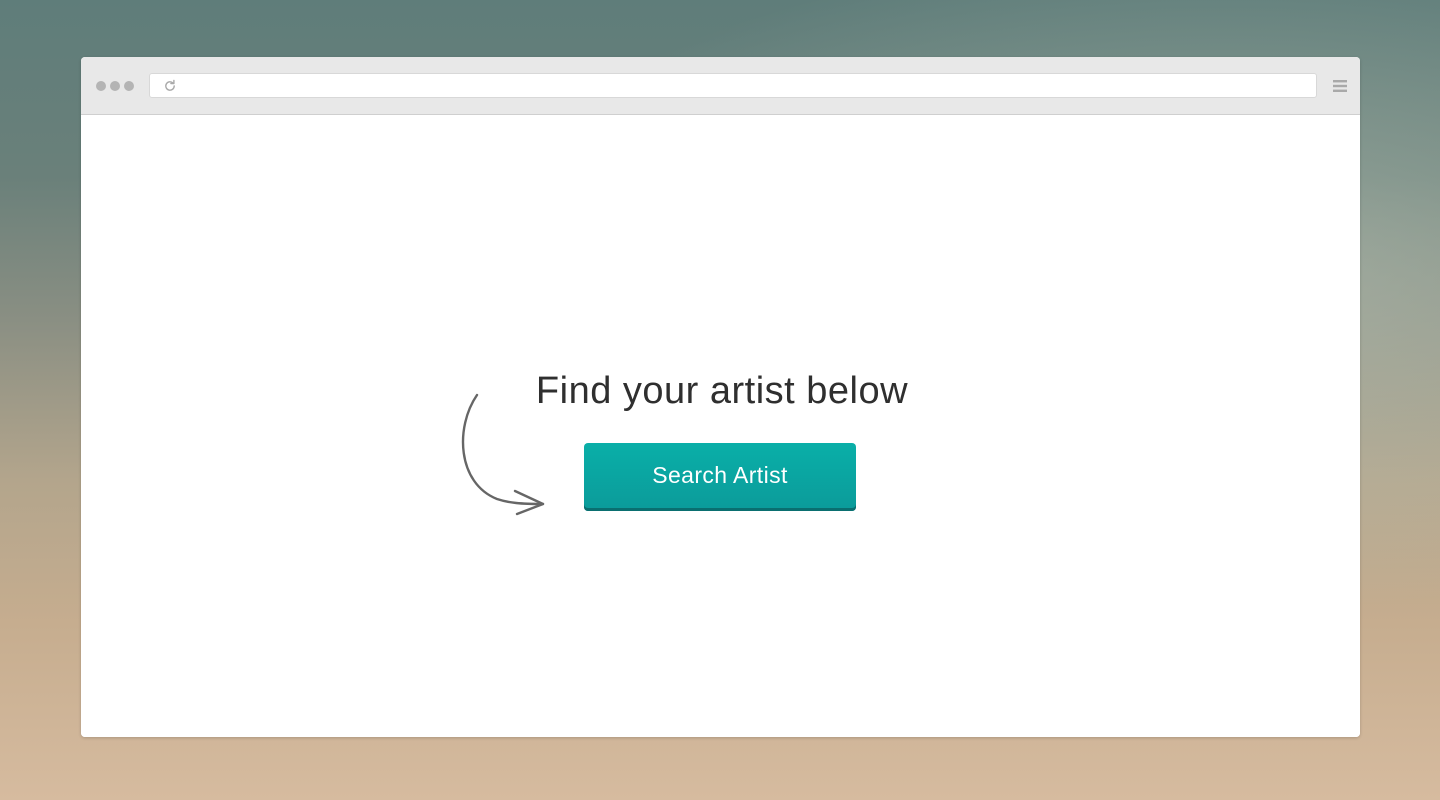 Image resolution: width=1440 pixels, height=800 pixels. I want to click on browser-toolbar, so click(720, 86).